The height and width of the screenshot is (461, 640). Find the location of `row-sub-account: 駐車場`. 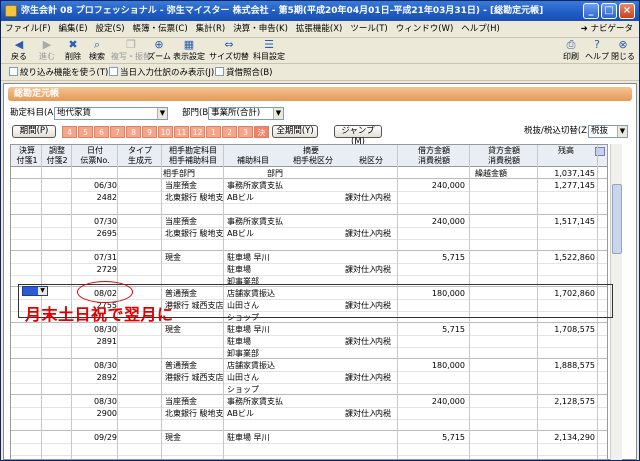

row-sub-account: 駐車場 is located at coordinates (239, 269).